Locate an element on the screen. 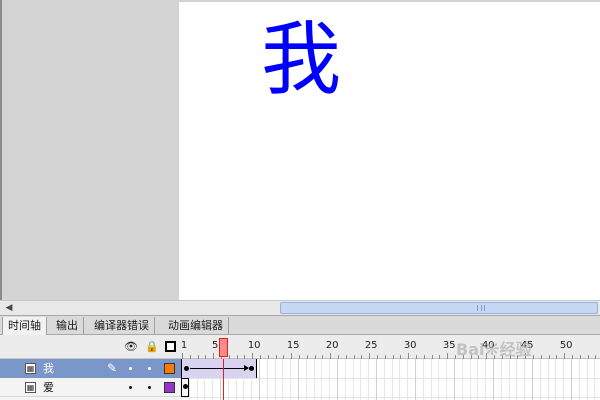 The width and height of the screenshot is (600, 400). ruler-label: 30 is located at coordinates (410, 345).